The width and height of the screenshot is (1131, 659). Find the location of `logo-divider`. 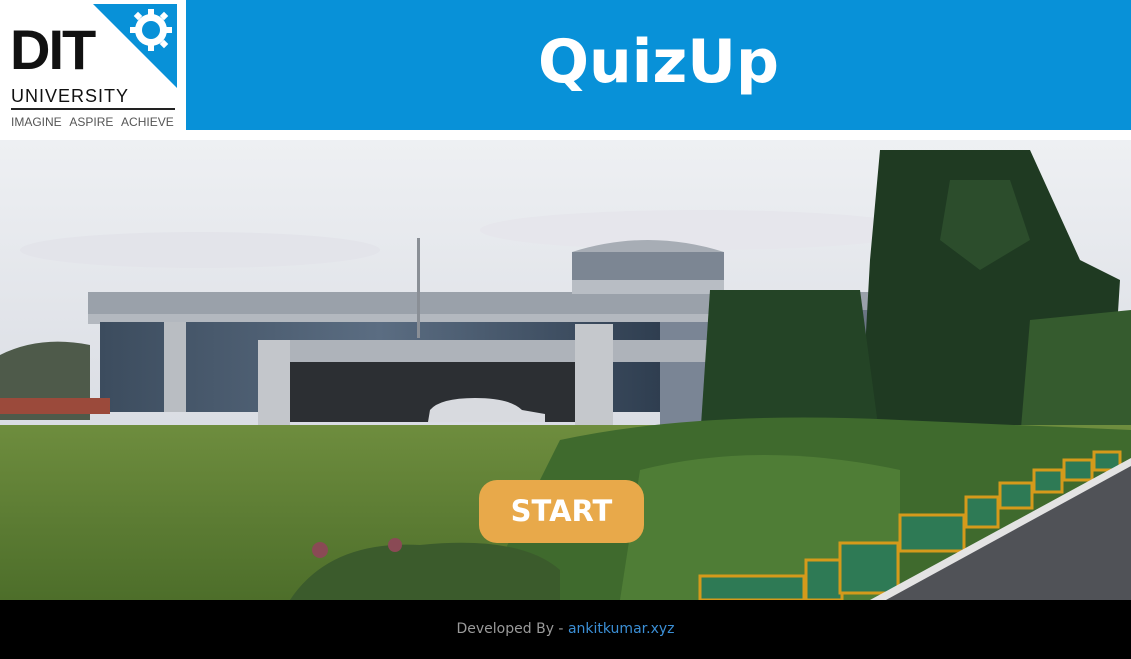

logo-divider is located at coordinates (93, 109).